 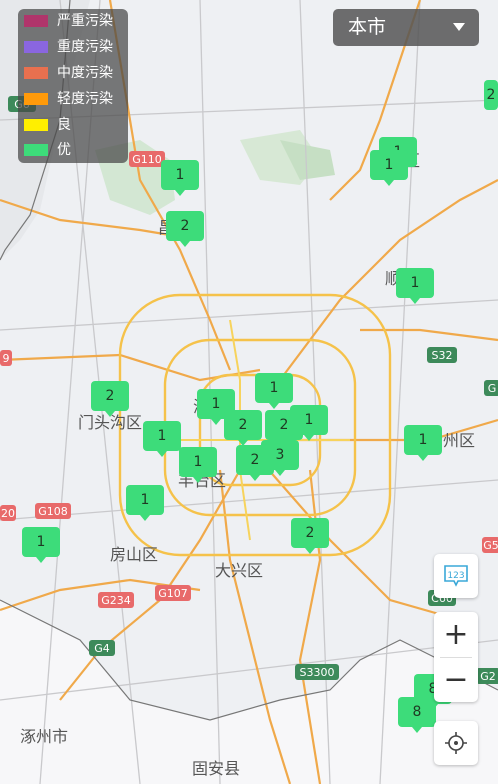 I want to click on locate-button, so click(x=456, y=743).